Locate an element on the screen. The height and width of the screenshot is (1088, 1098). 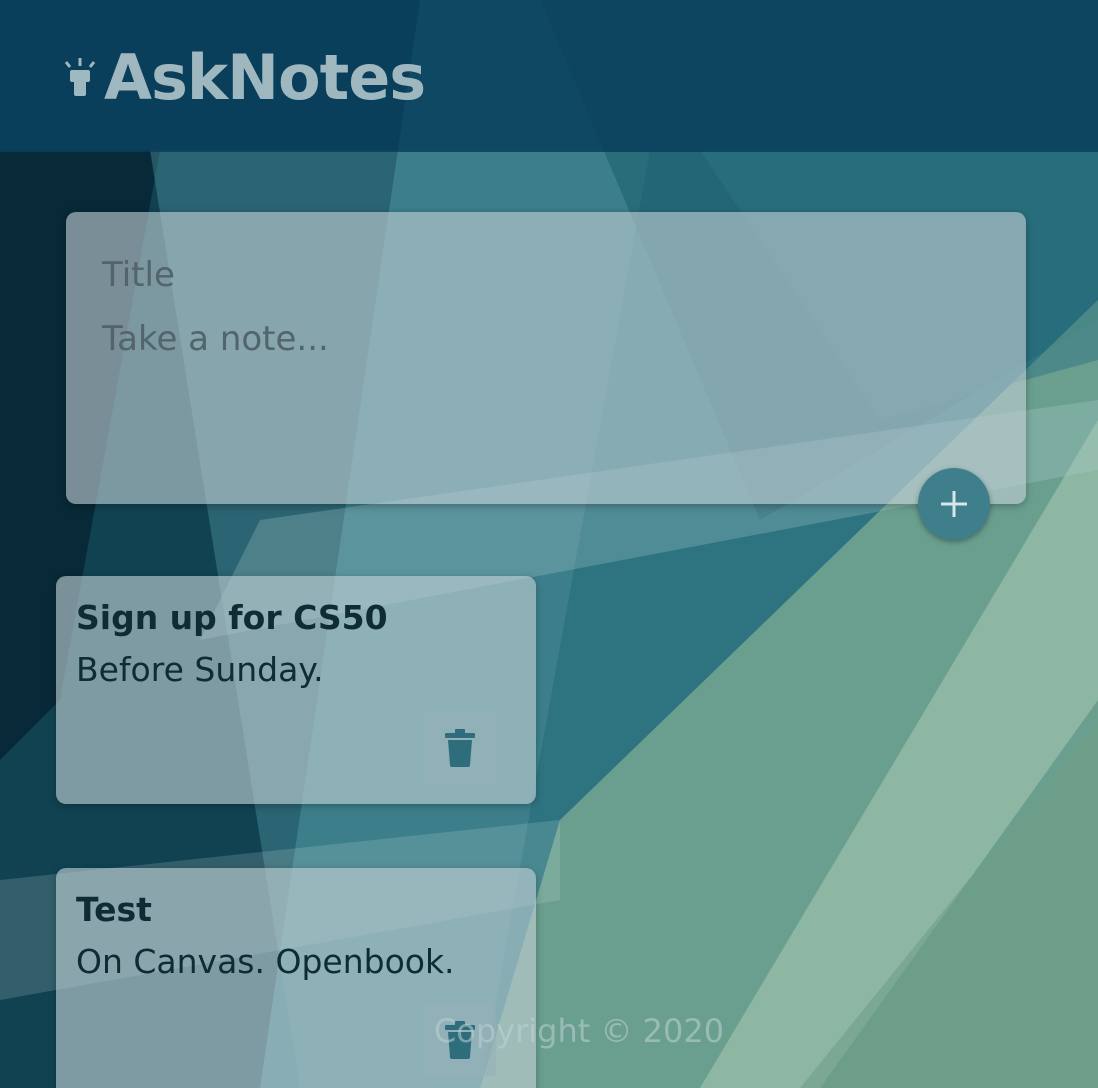
app-header: AskNotes is located at coordinates (549, 76).